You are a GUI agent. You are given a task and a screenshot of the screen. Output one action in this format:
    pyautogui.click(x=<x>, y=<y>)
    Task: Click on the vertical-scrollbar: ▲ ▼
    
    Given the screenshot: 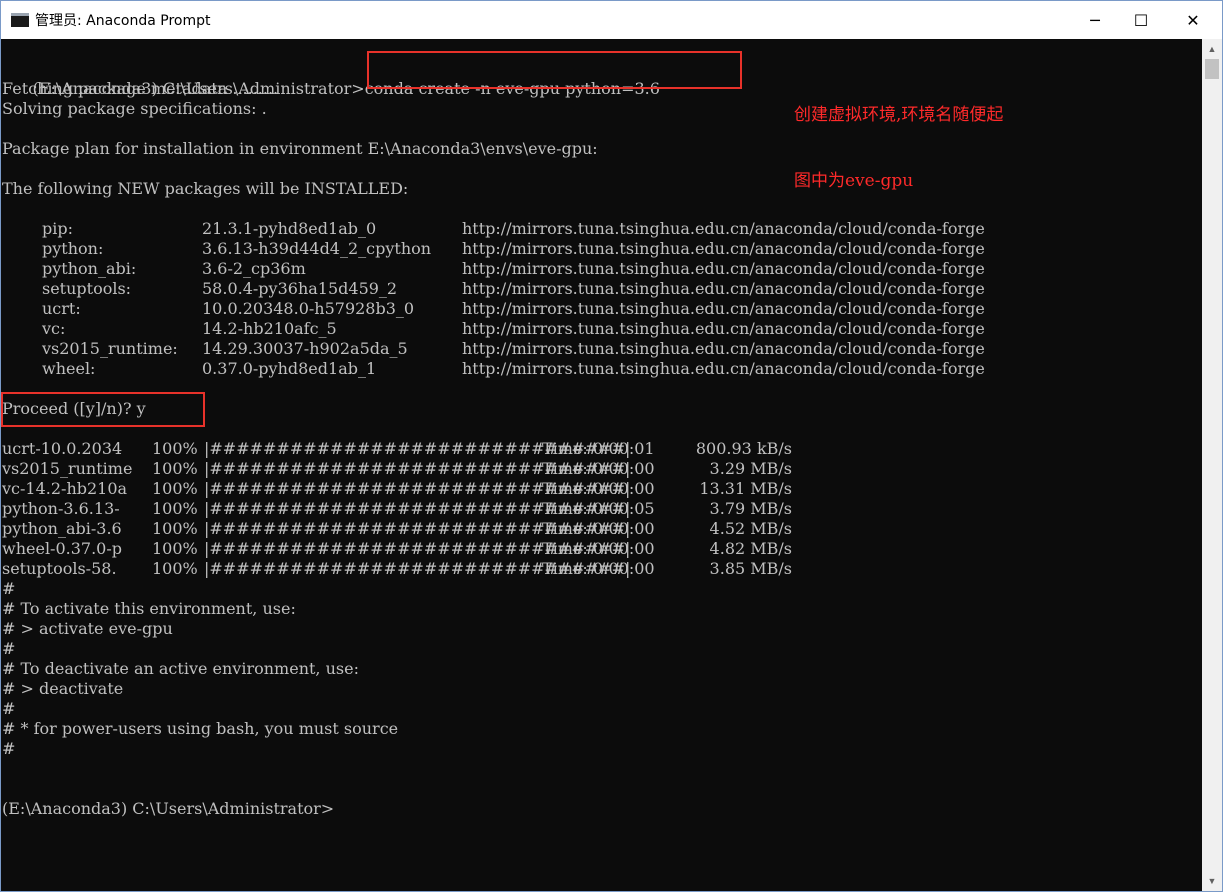 What is the action you would take?
    pyautogui.click(x=1212, y=465)
    